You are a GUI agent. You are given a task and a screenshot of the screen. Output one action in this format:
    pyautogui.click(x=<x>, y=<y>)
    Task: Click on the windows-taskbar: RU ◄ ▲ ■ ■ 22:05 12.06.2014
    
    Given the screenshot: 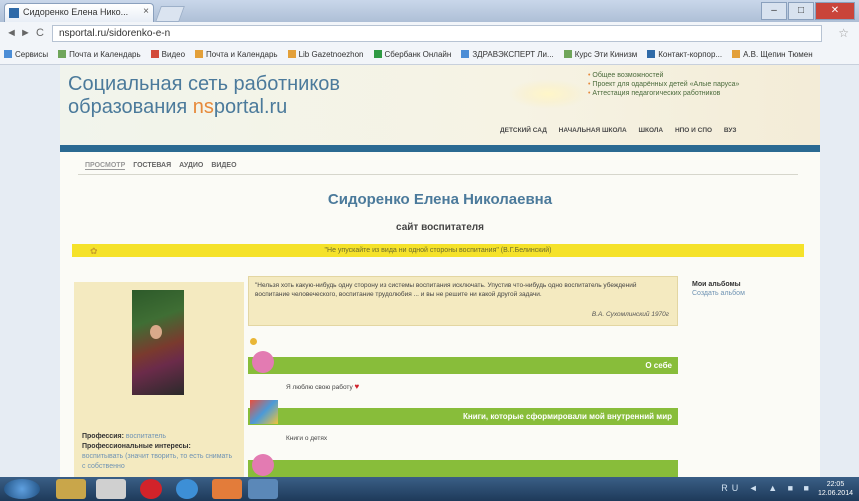 What is the action you would take?
    pyautogui.click(x=429, y=489)
    